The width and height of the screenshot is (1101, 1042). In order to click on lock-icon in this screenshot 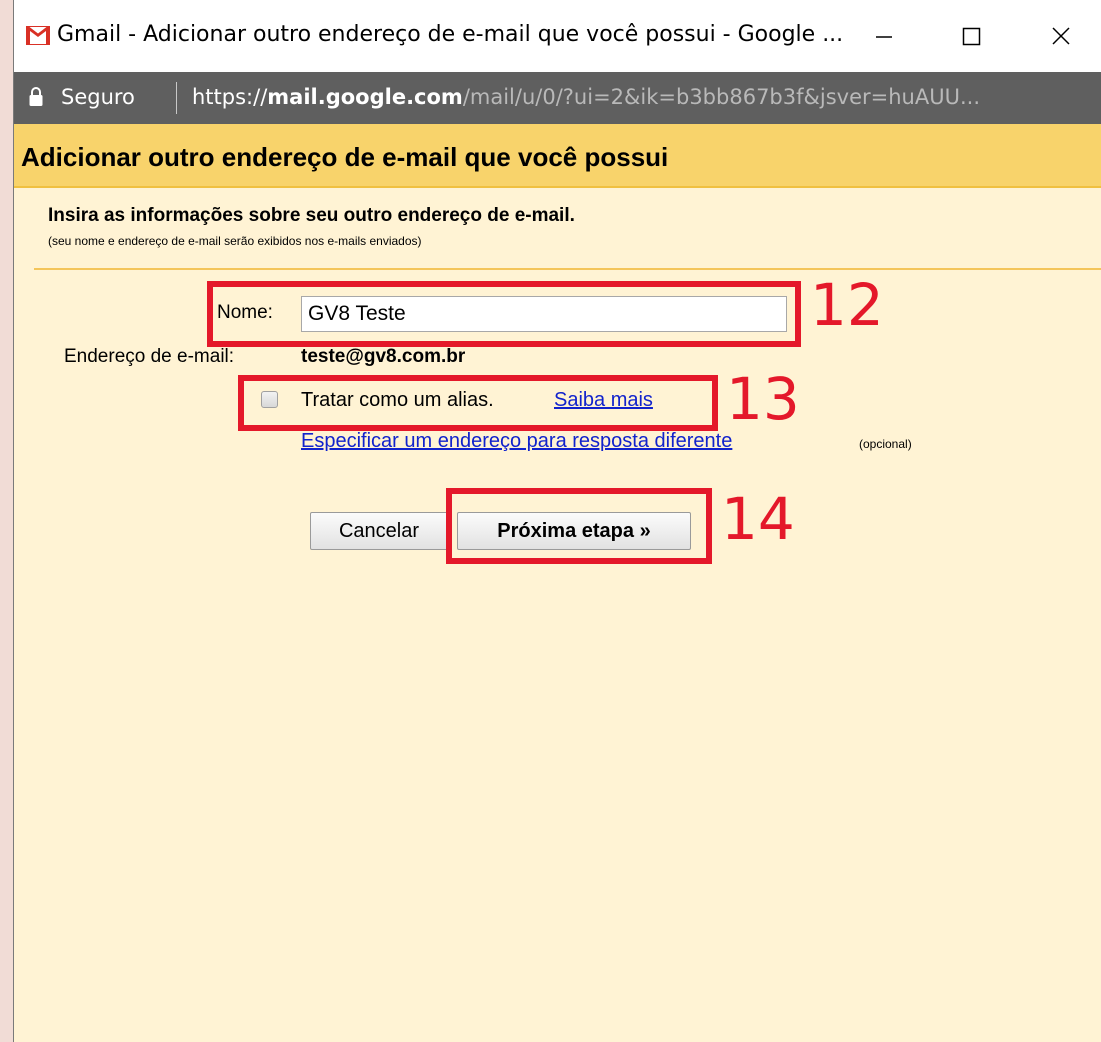, I will do `click(36, 96)`.